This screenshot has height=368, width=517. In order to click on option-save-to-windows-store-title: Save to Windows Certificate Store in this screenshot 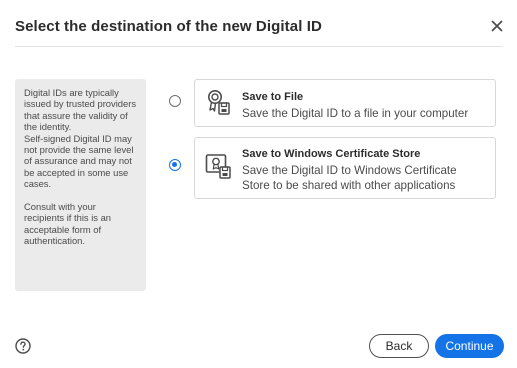, I will do `click(331, 154)`.